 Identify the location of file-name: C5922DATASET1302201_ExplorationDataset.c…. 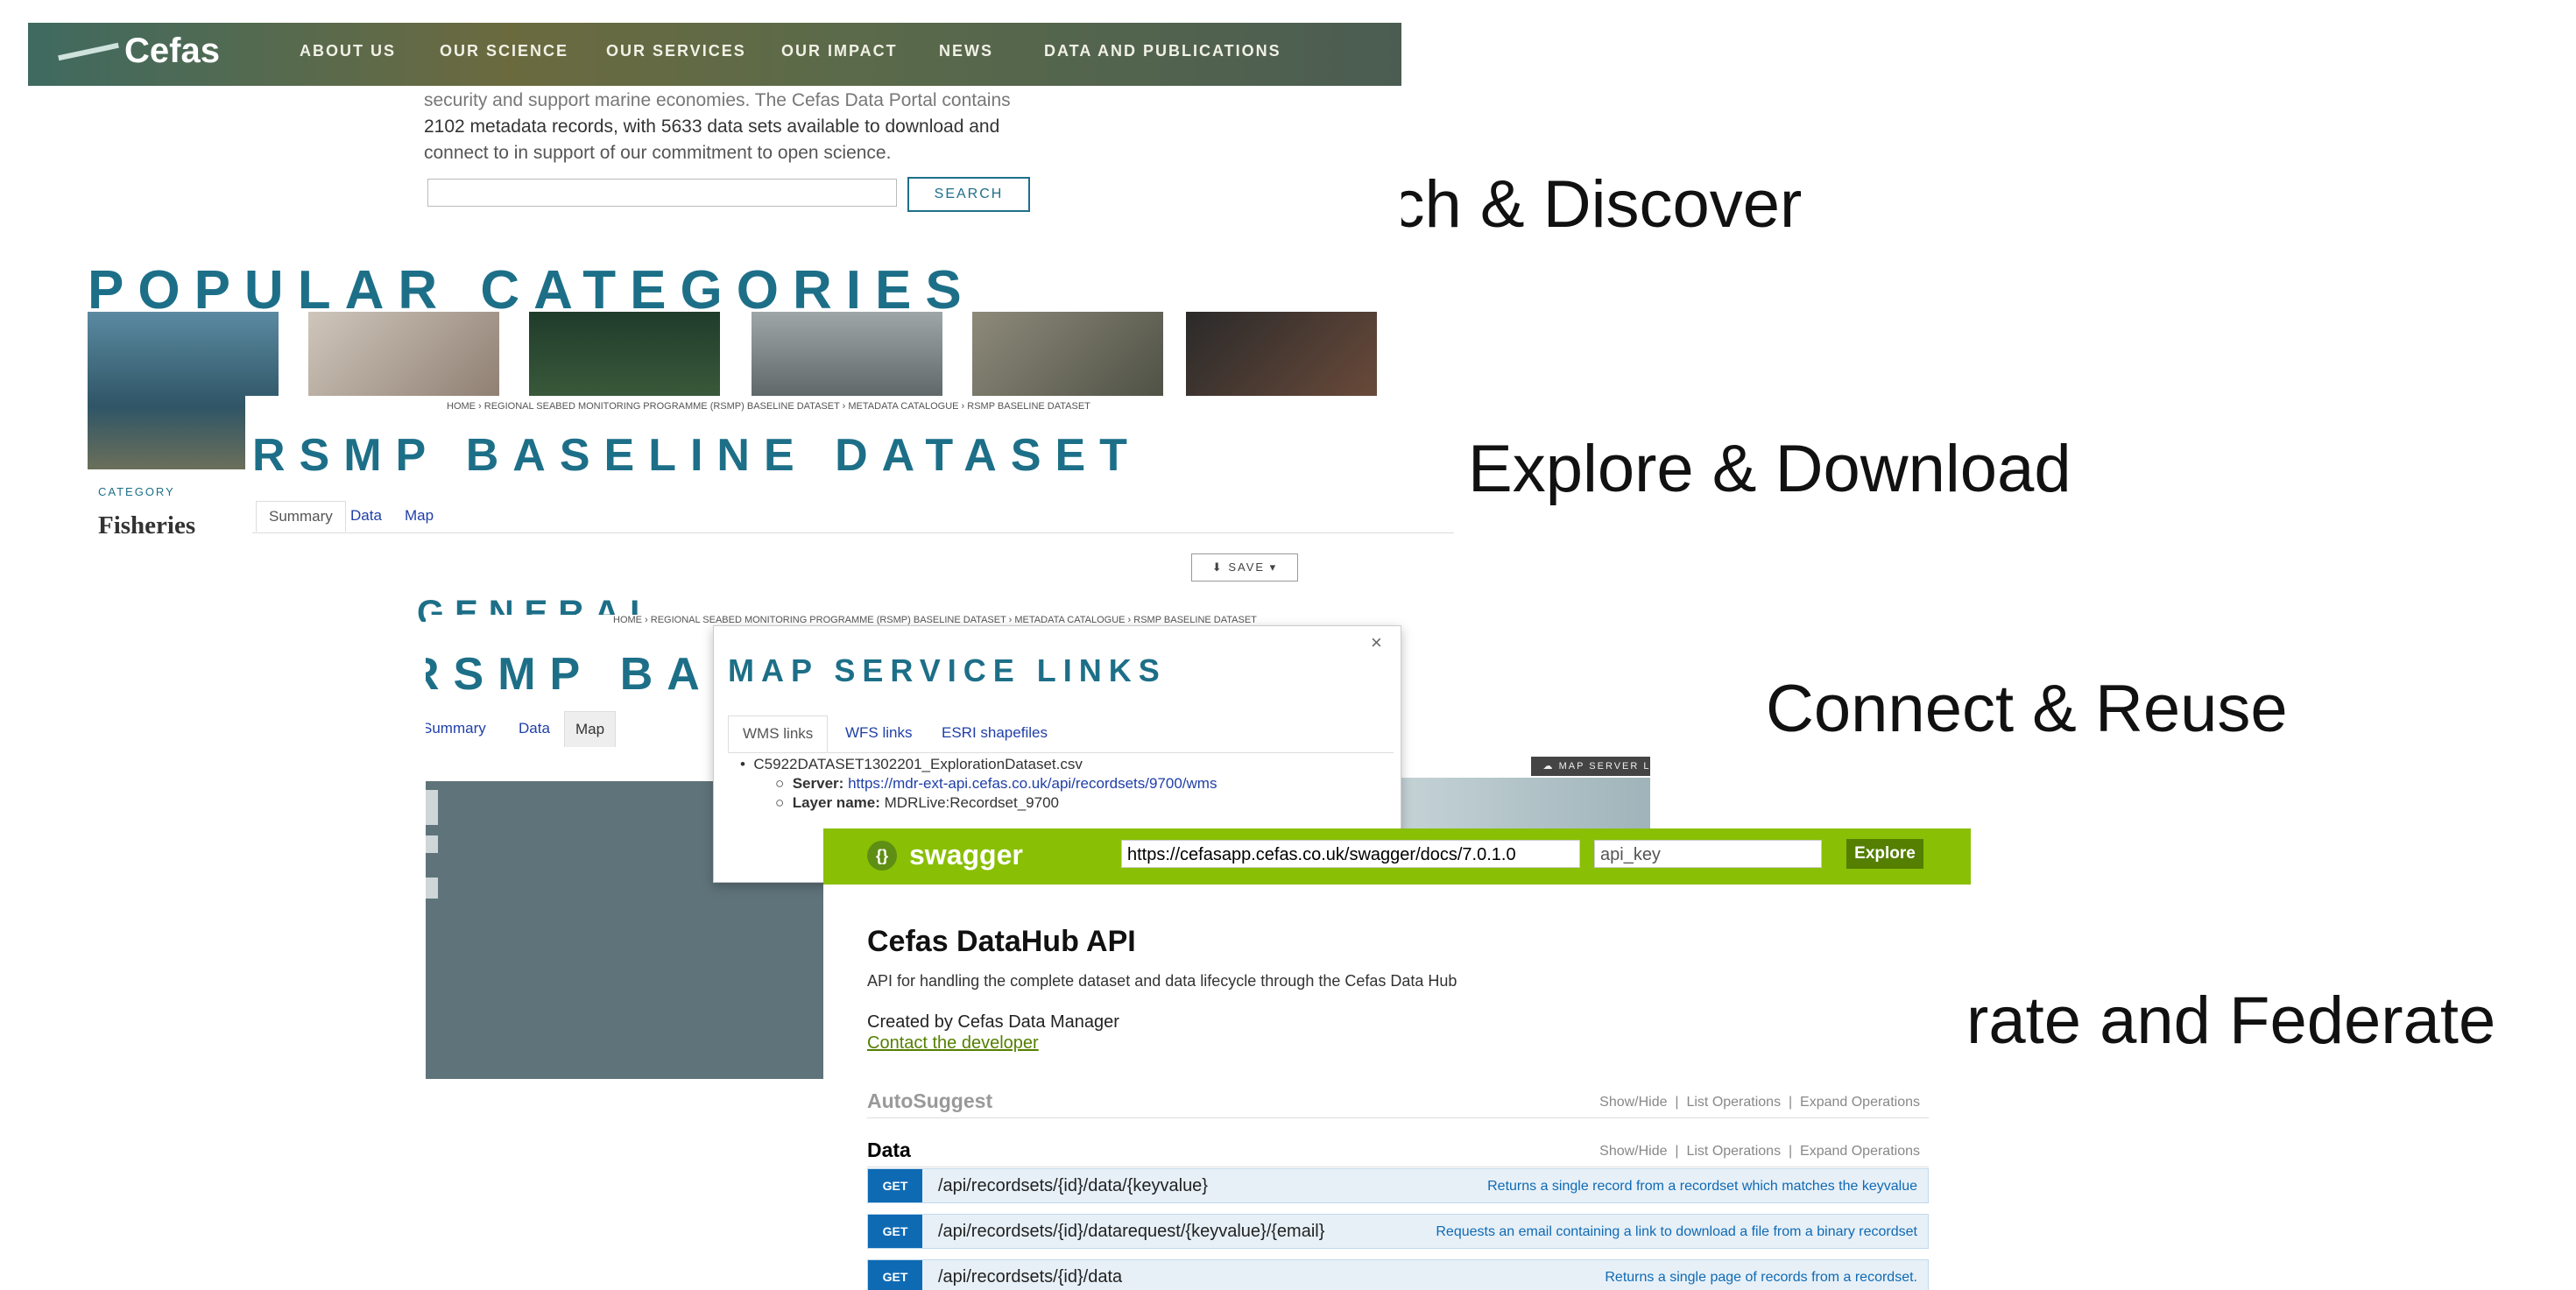
(918, 764).